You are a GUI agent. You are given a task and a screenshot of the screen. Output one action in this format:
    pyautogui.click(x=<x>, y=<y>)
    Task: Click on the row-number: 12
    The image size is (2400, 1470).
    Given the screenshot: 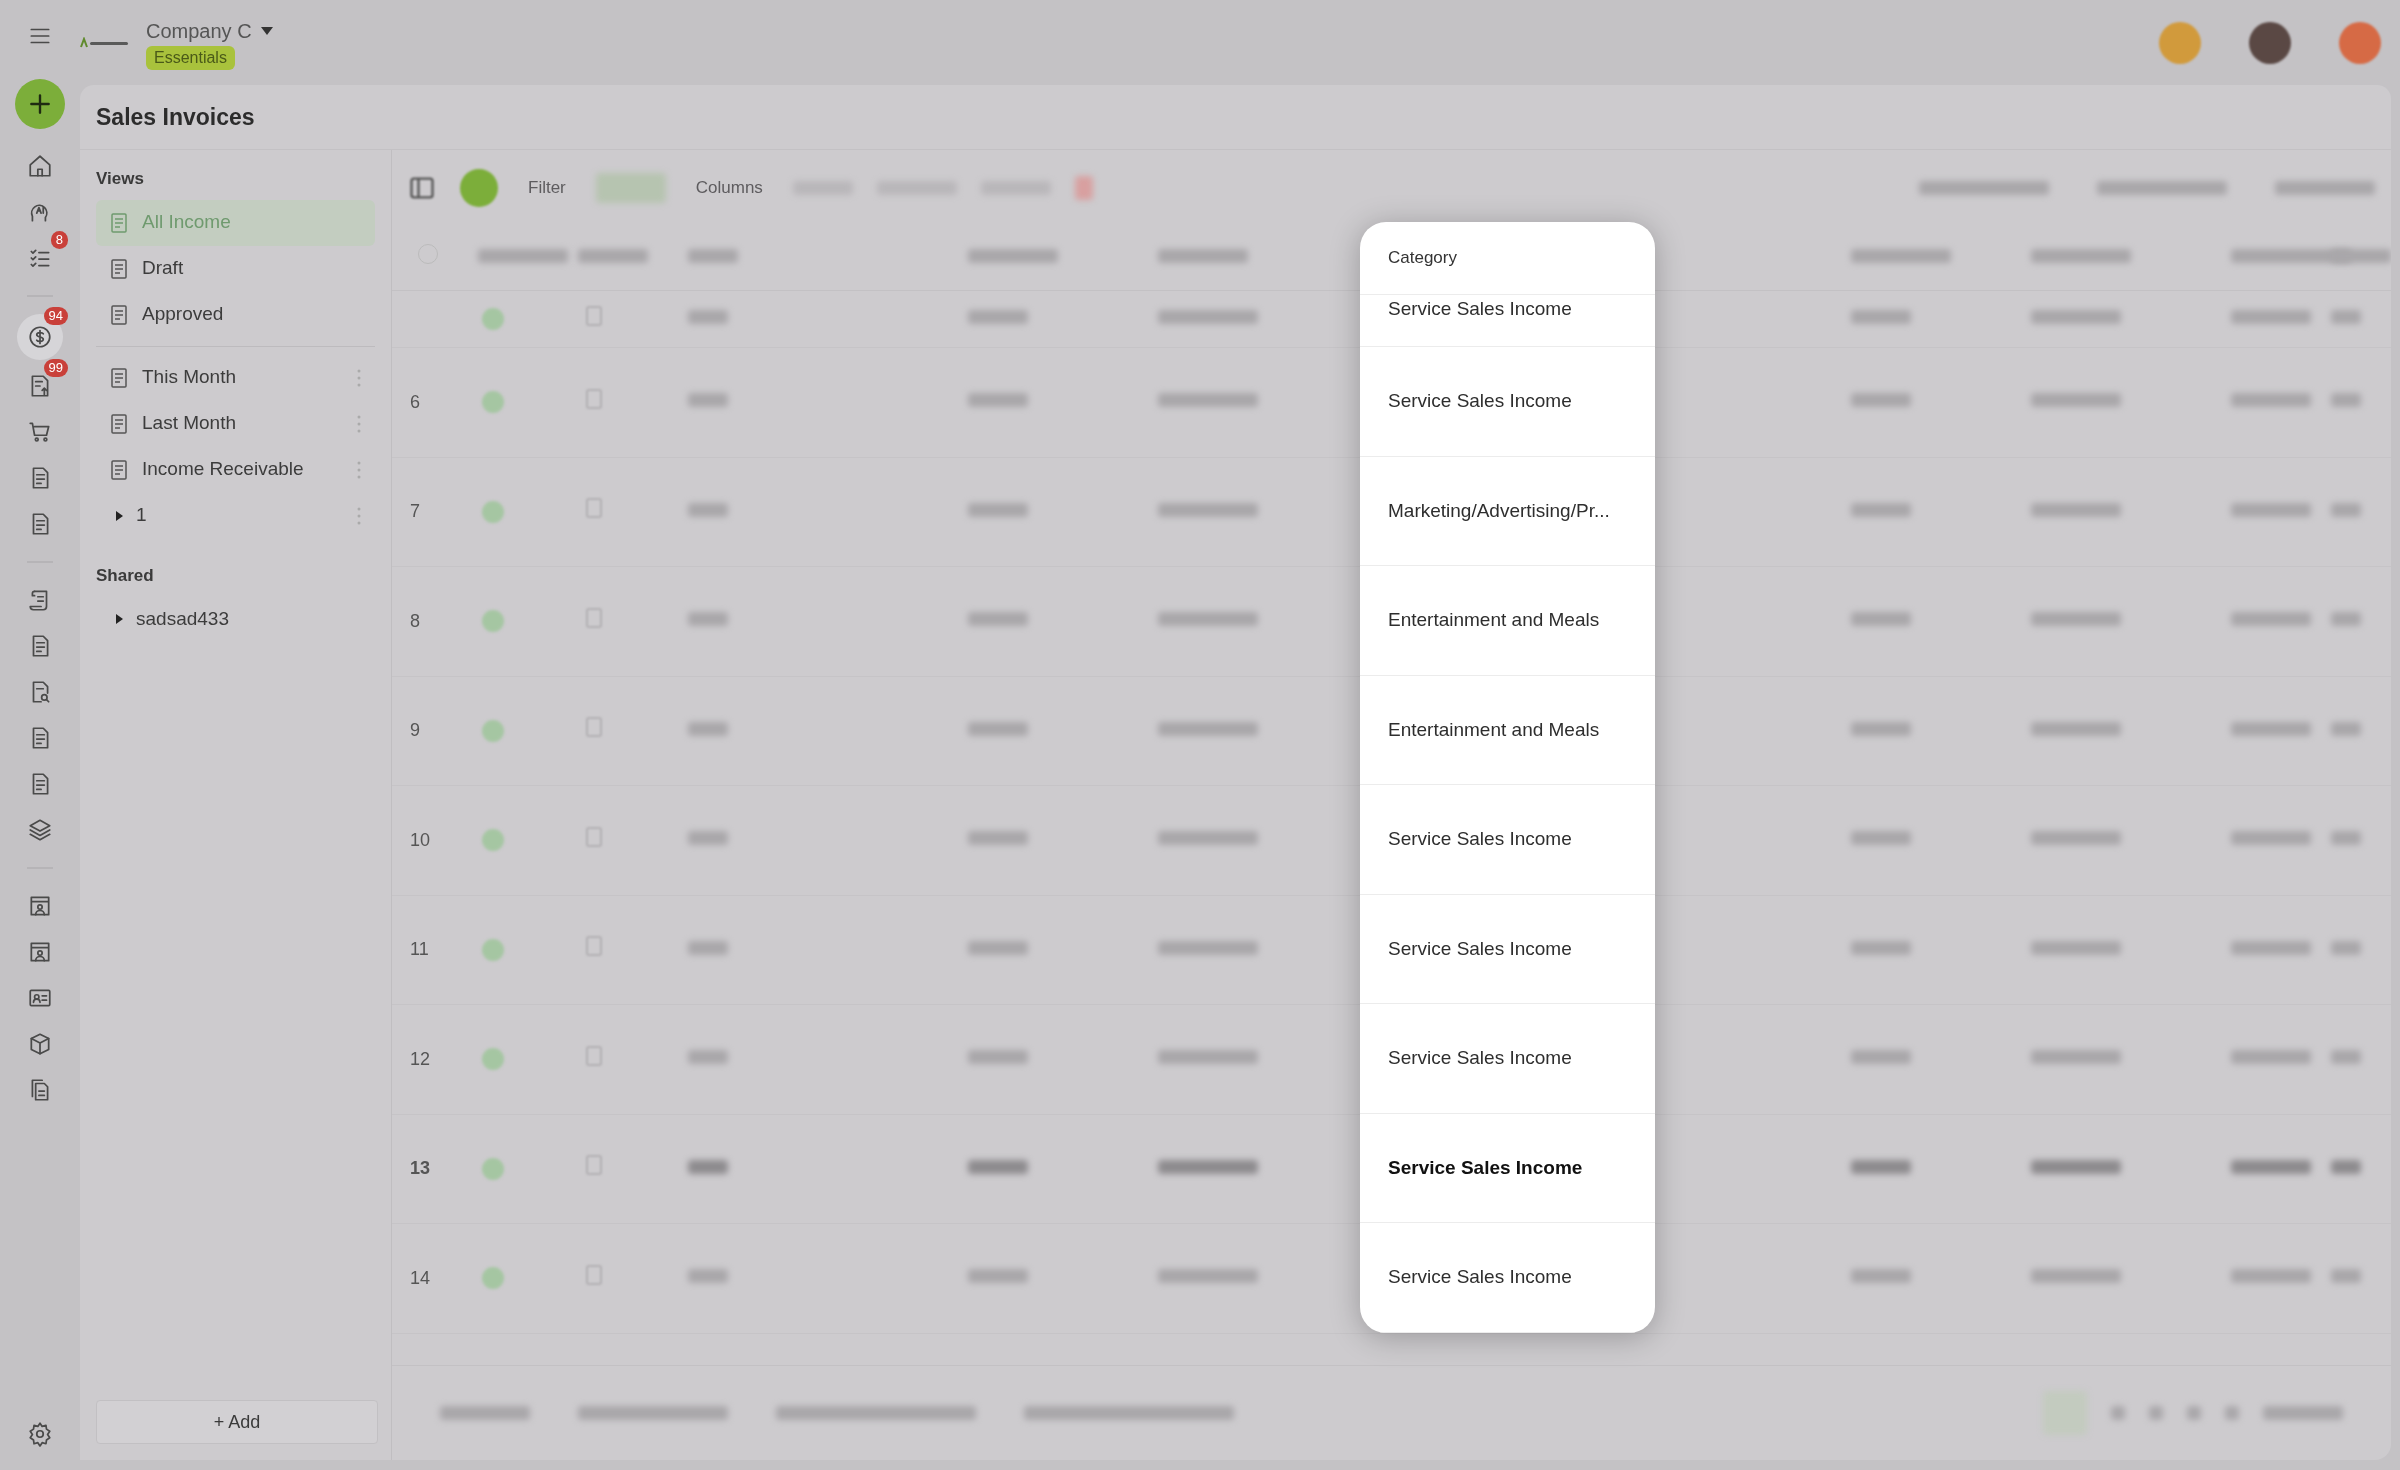 What is the action you would take?
    pyautogui.click(x=420, y=1059)
    